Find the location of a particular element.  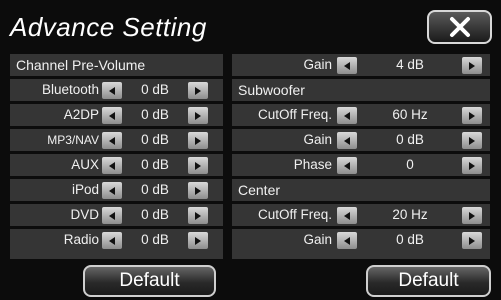

center-cutoff-value: 20 Hz is located at coordinates (410, 214).